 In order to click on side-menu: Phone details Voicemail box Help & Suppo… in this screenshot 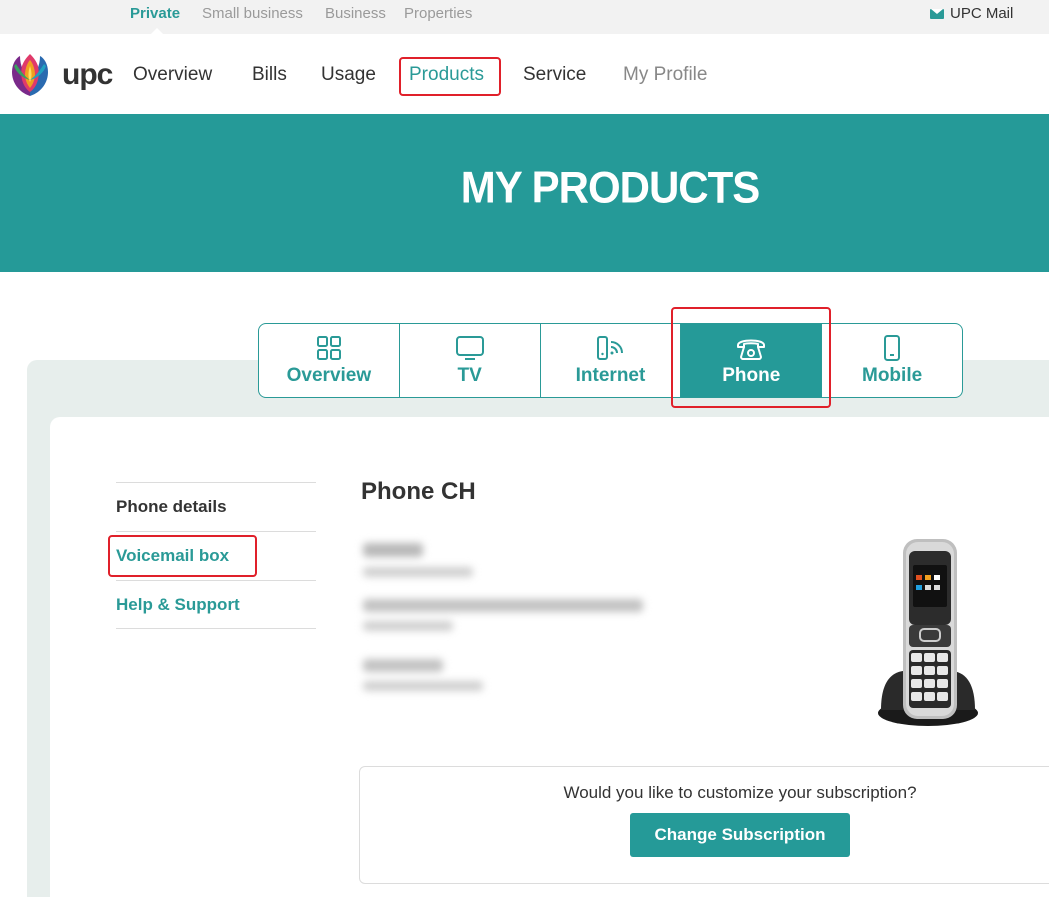, I will do `click(216, 555)`.